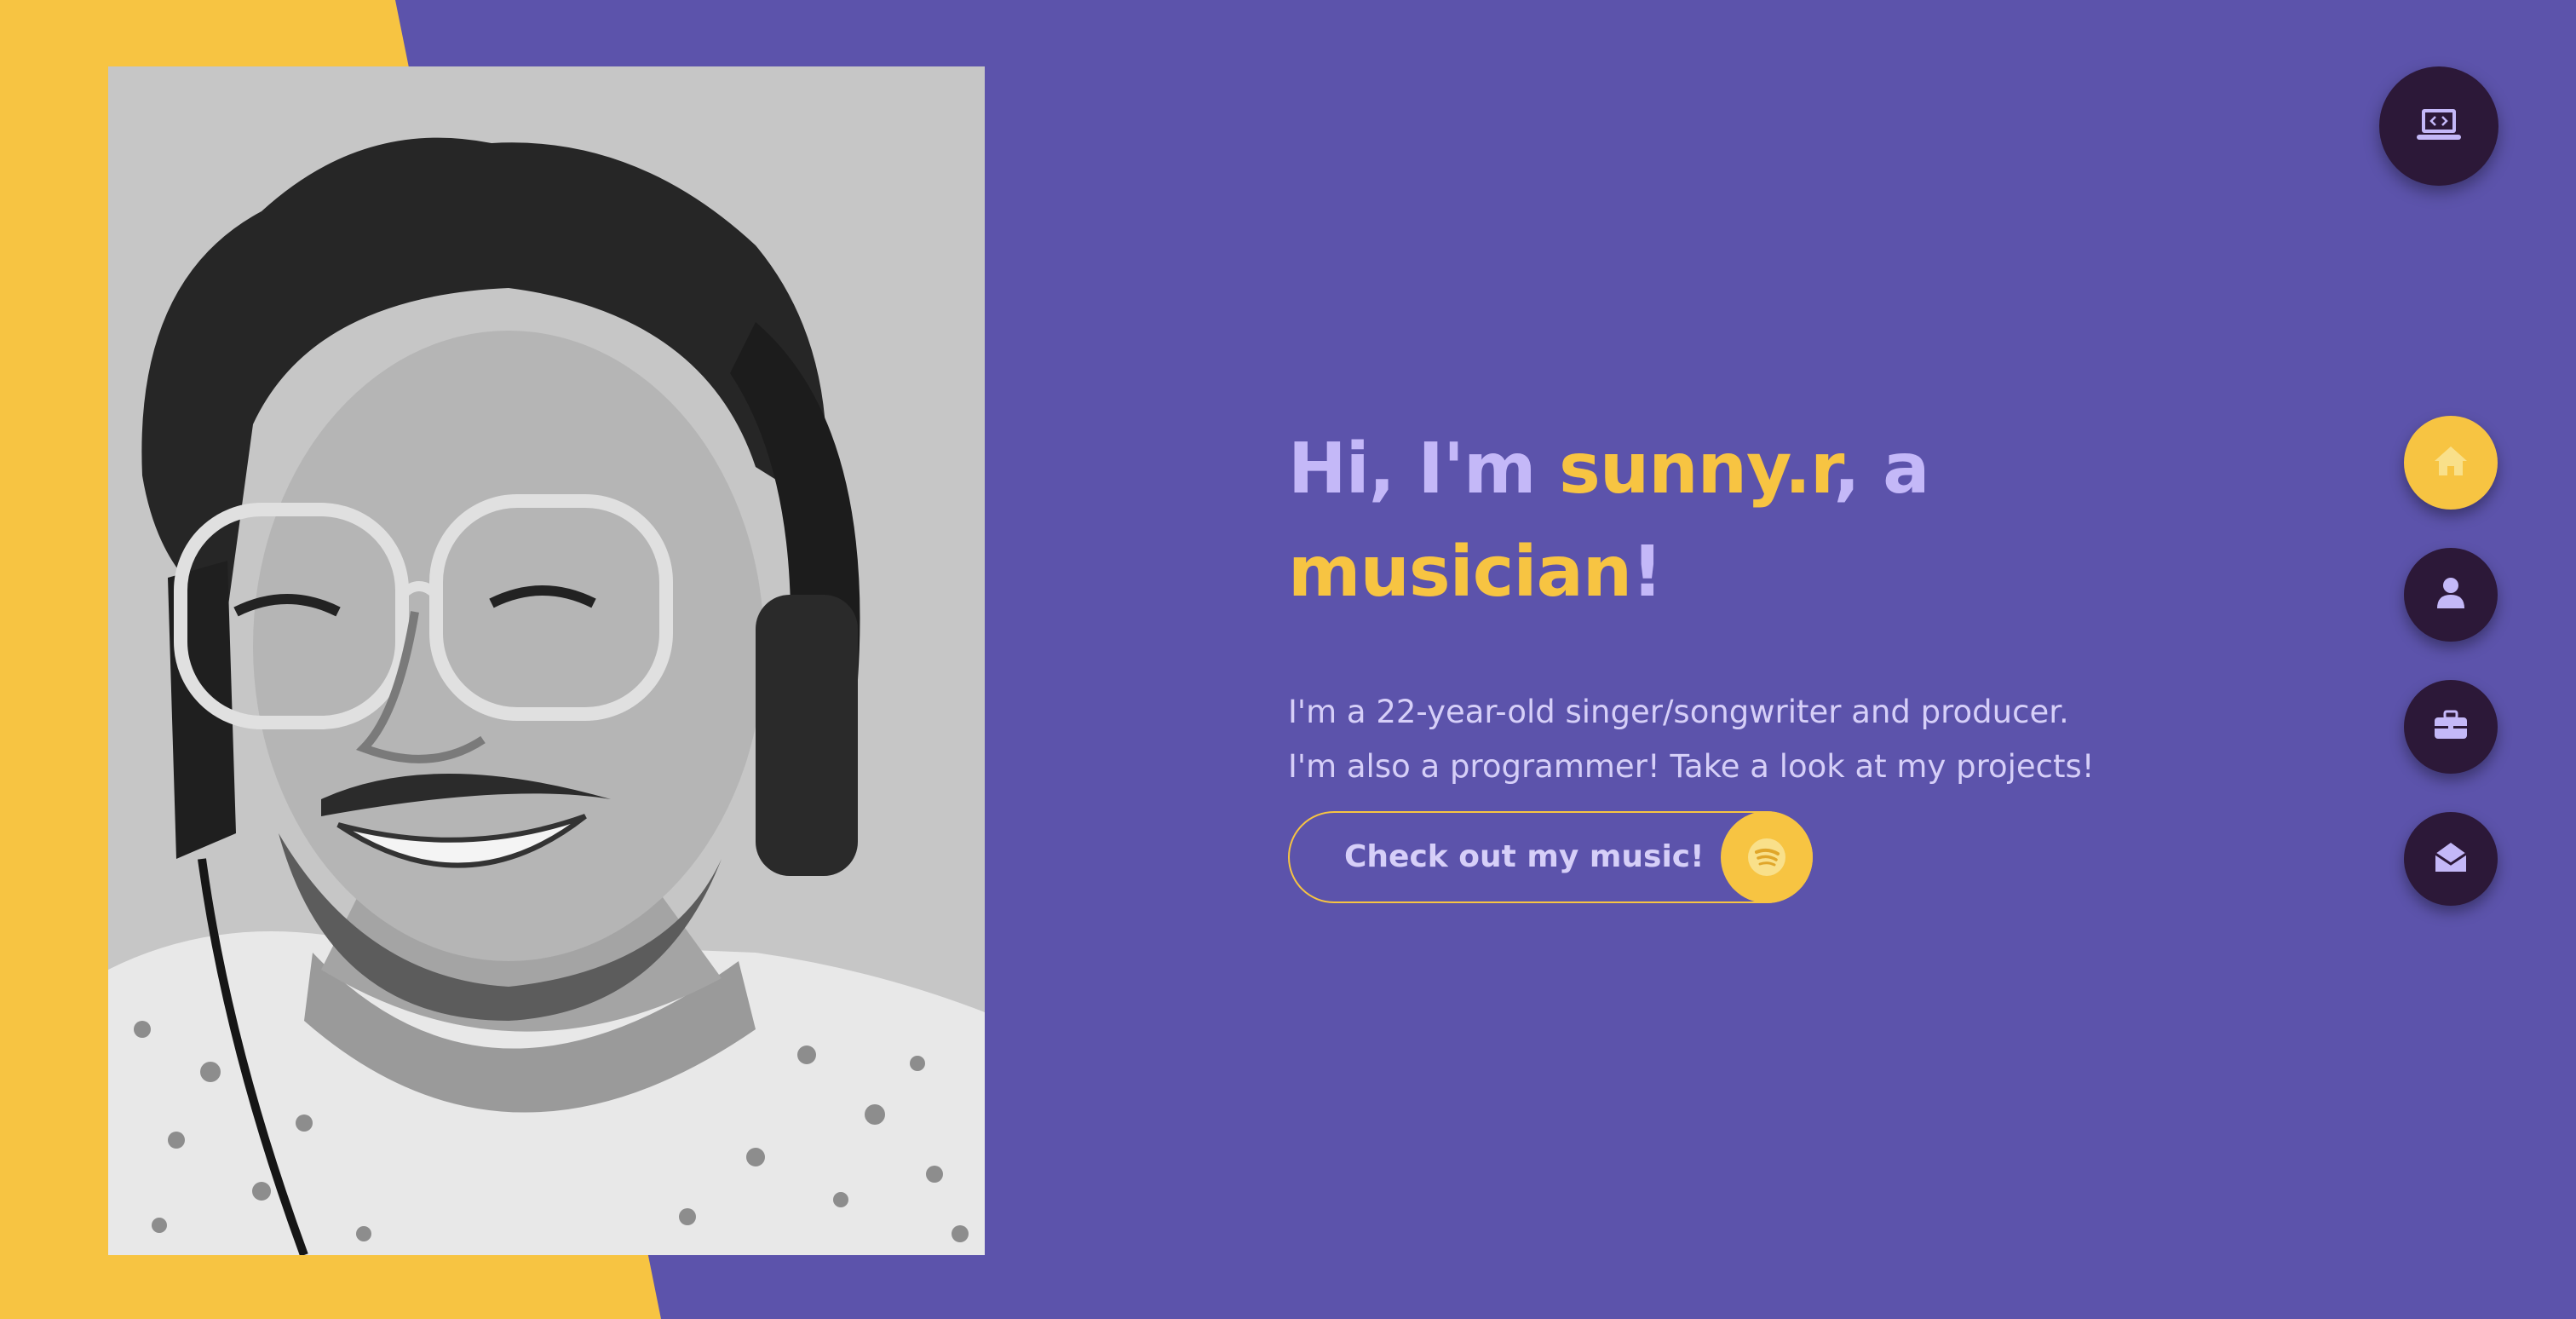 This screenshot has height=1319, width=2576. What do you see at coordinates (1697, 469) in the screenshot?
I see `headline-name: sunny.r` at bounding box center [1697, 469].